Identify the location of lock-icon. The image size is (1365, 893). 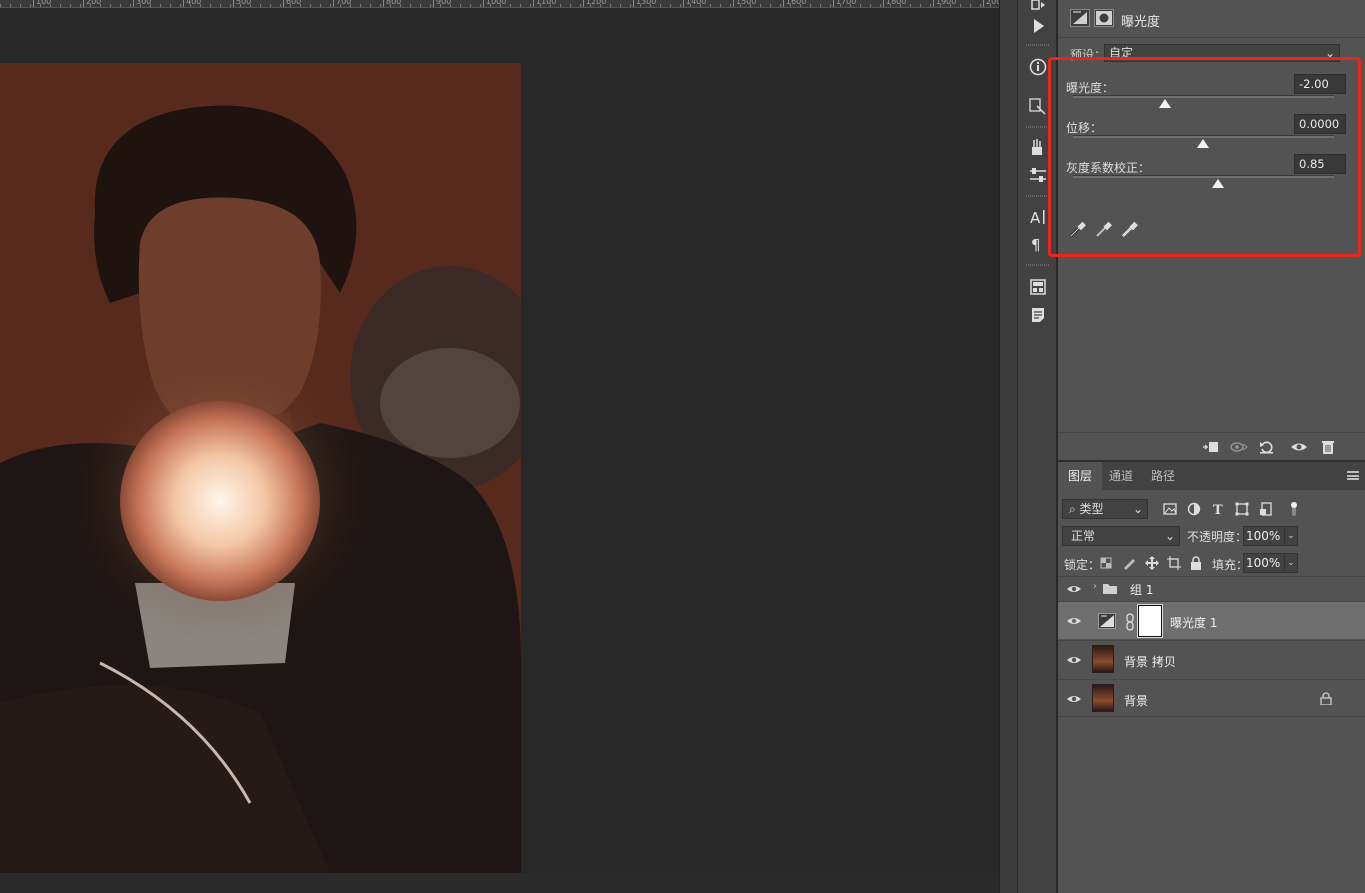
(1326, 700).